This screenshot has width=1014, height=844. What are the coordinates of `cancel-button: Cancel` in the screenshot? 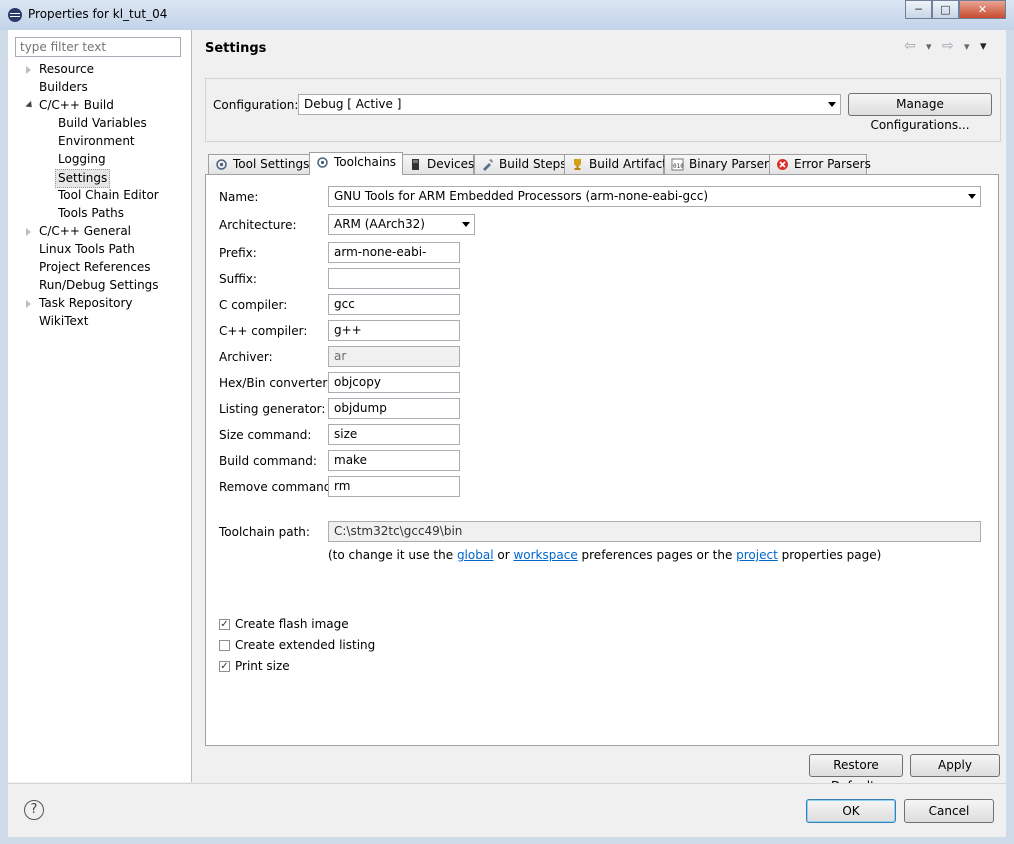 It's located at (949, 811).